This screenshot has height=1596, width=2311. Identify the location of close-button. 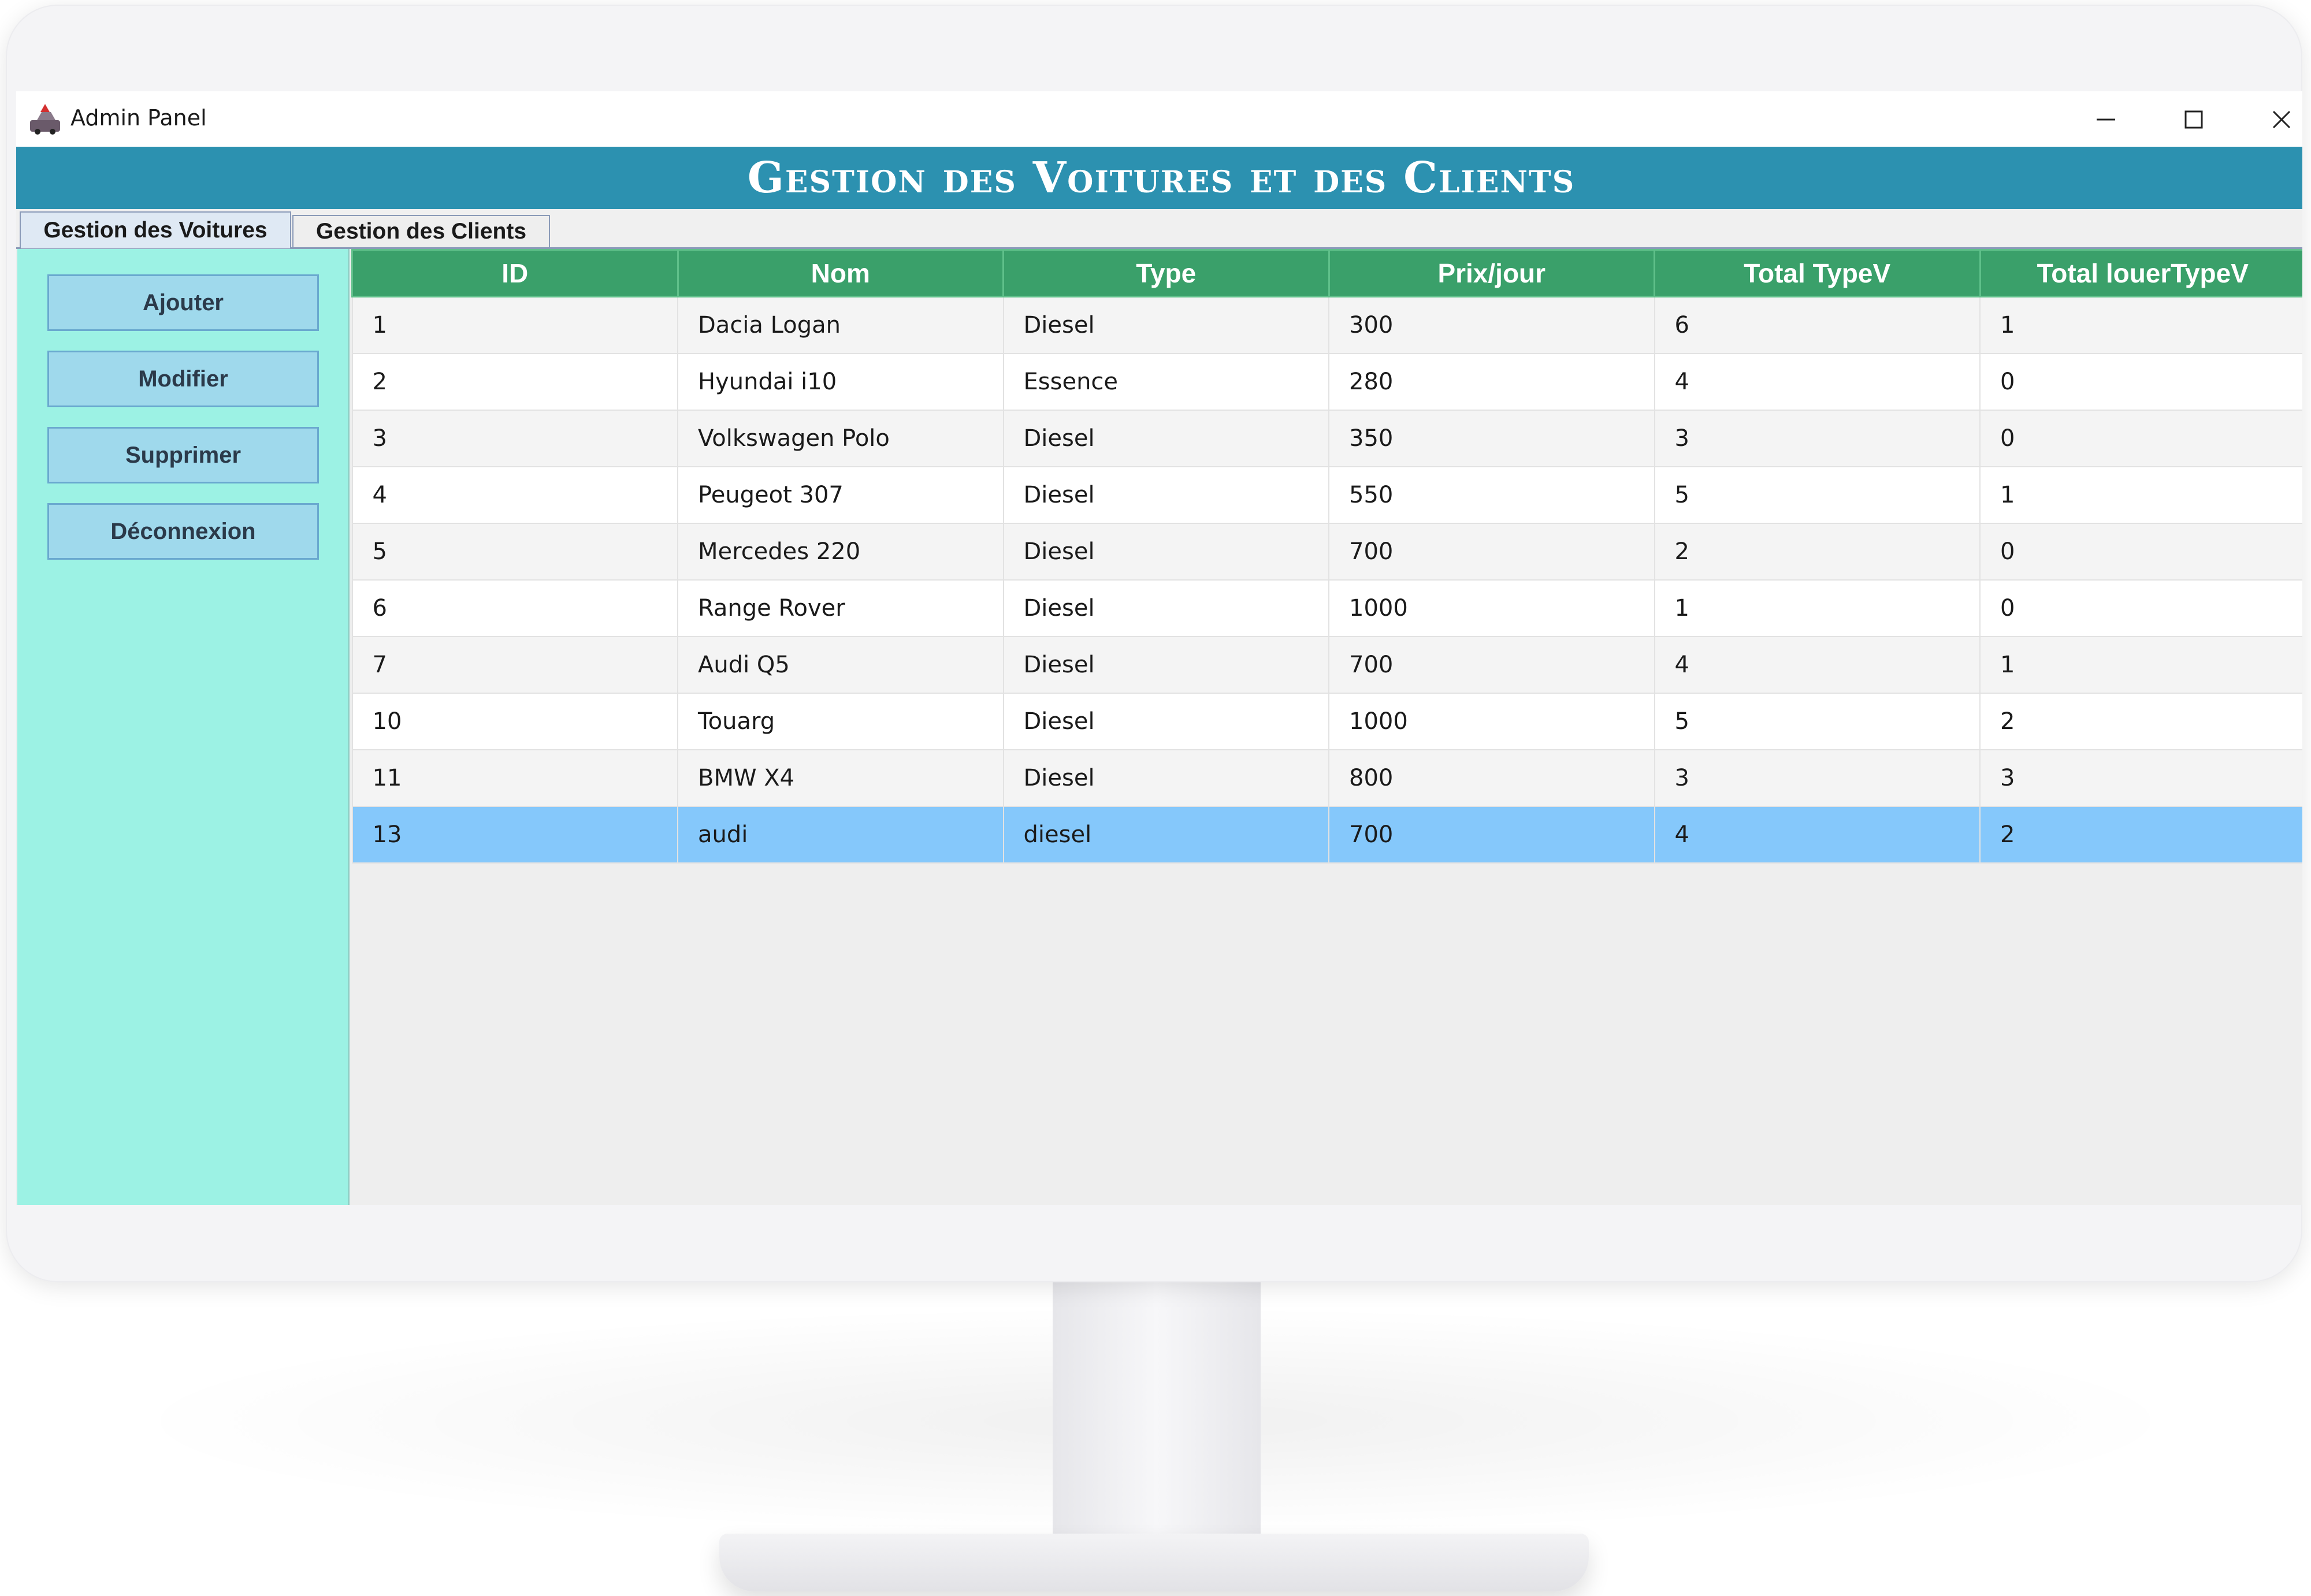
(2276, 120).